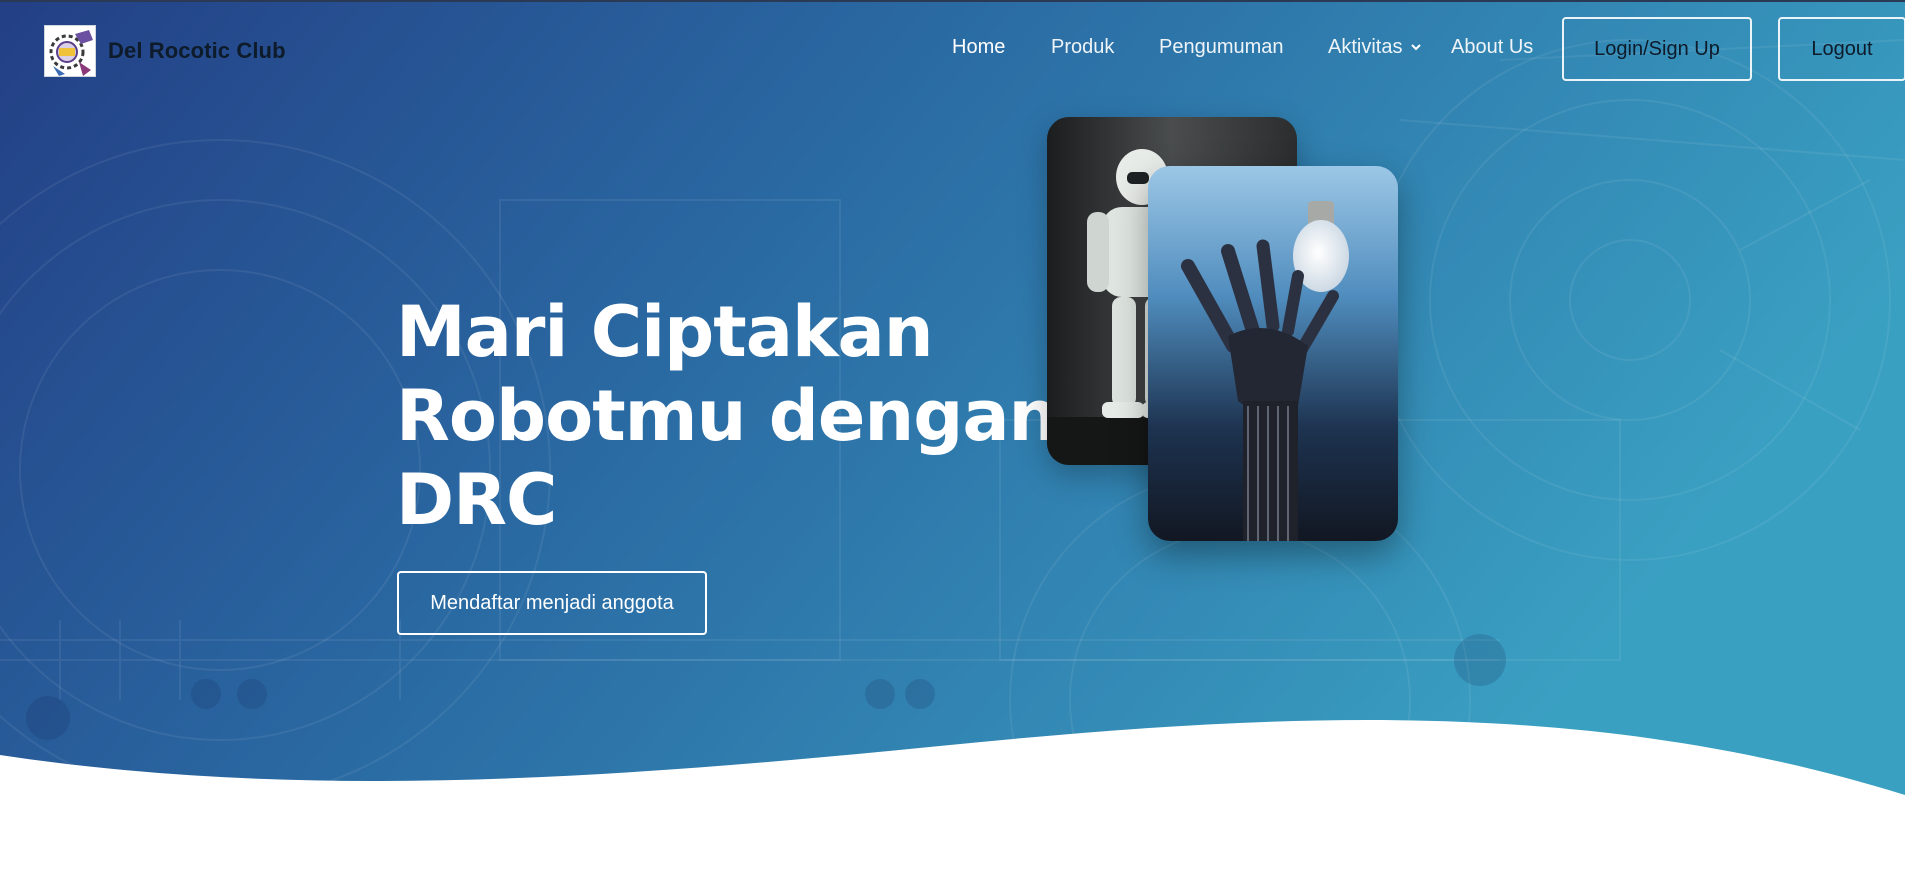 Image resolution: width=1905 pixels, height=893 pixels. Describe the element at coordinates (1841, 49) in the screenshot. I see `logout-button: Logout` at that location.